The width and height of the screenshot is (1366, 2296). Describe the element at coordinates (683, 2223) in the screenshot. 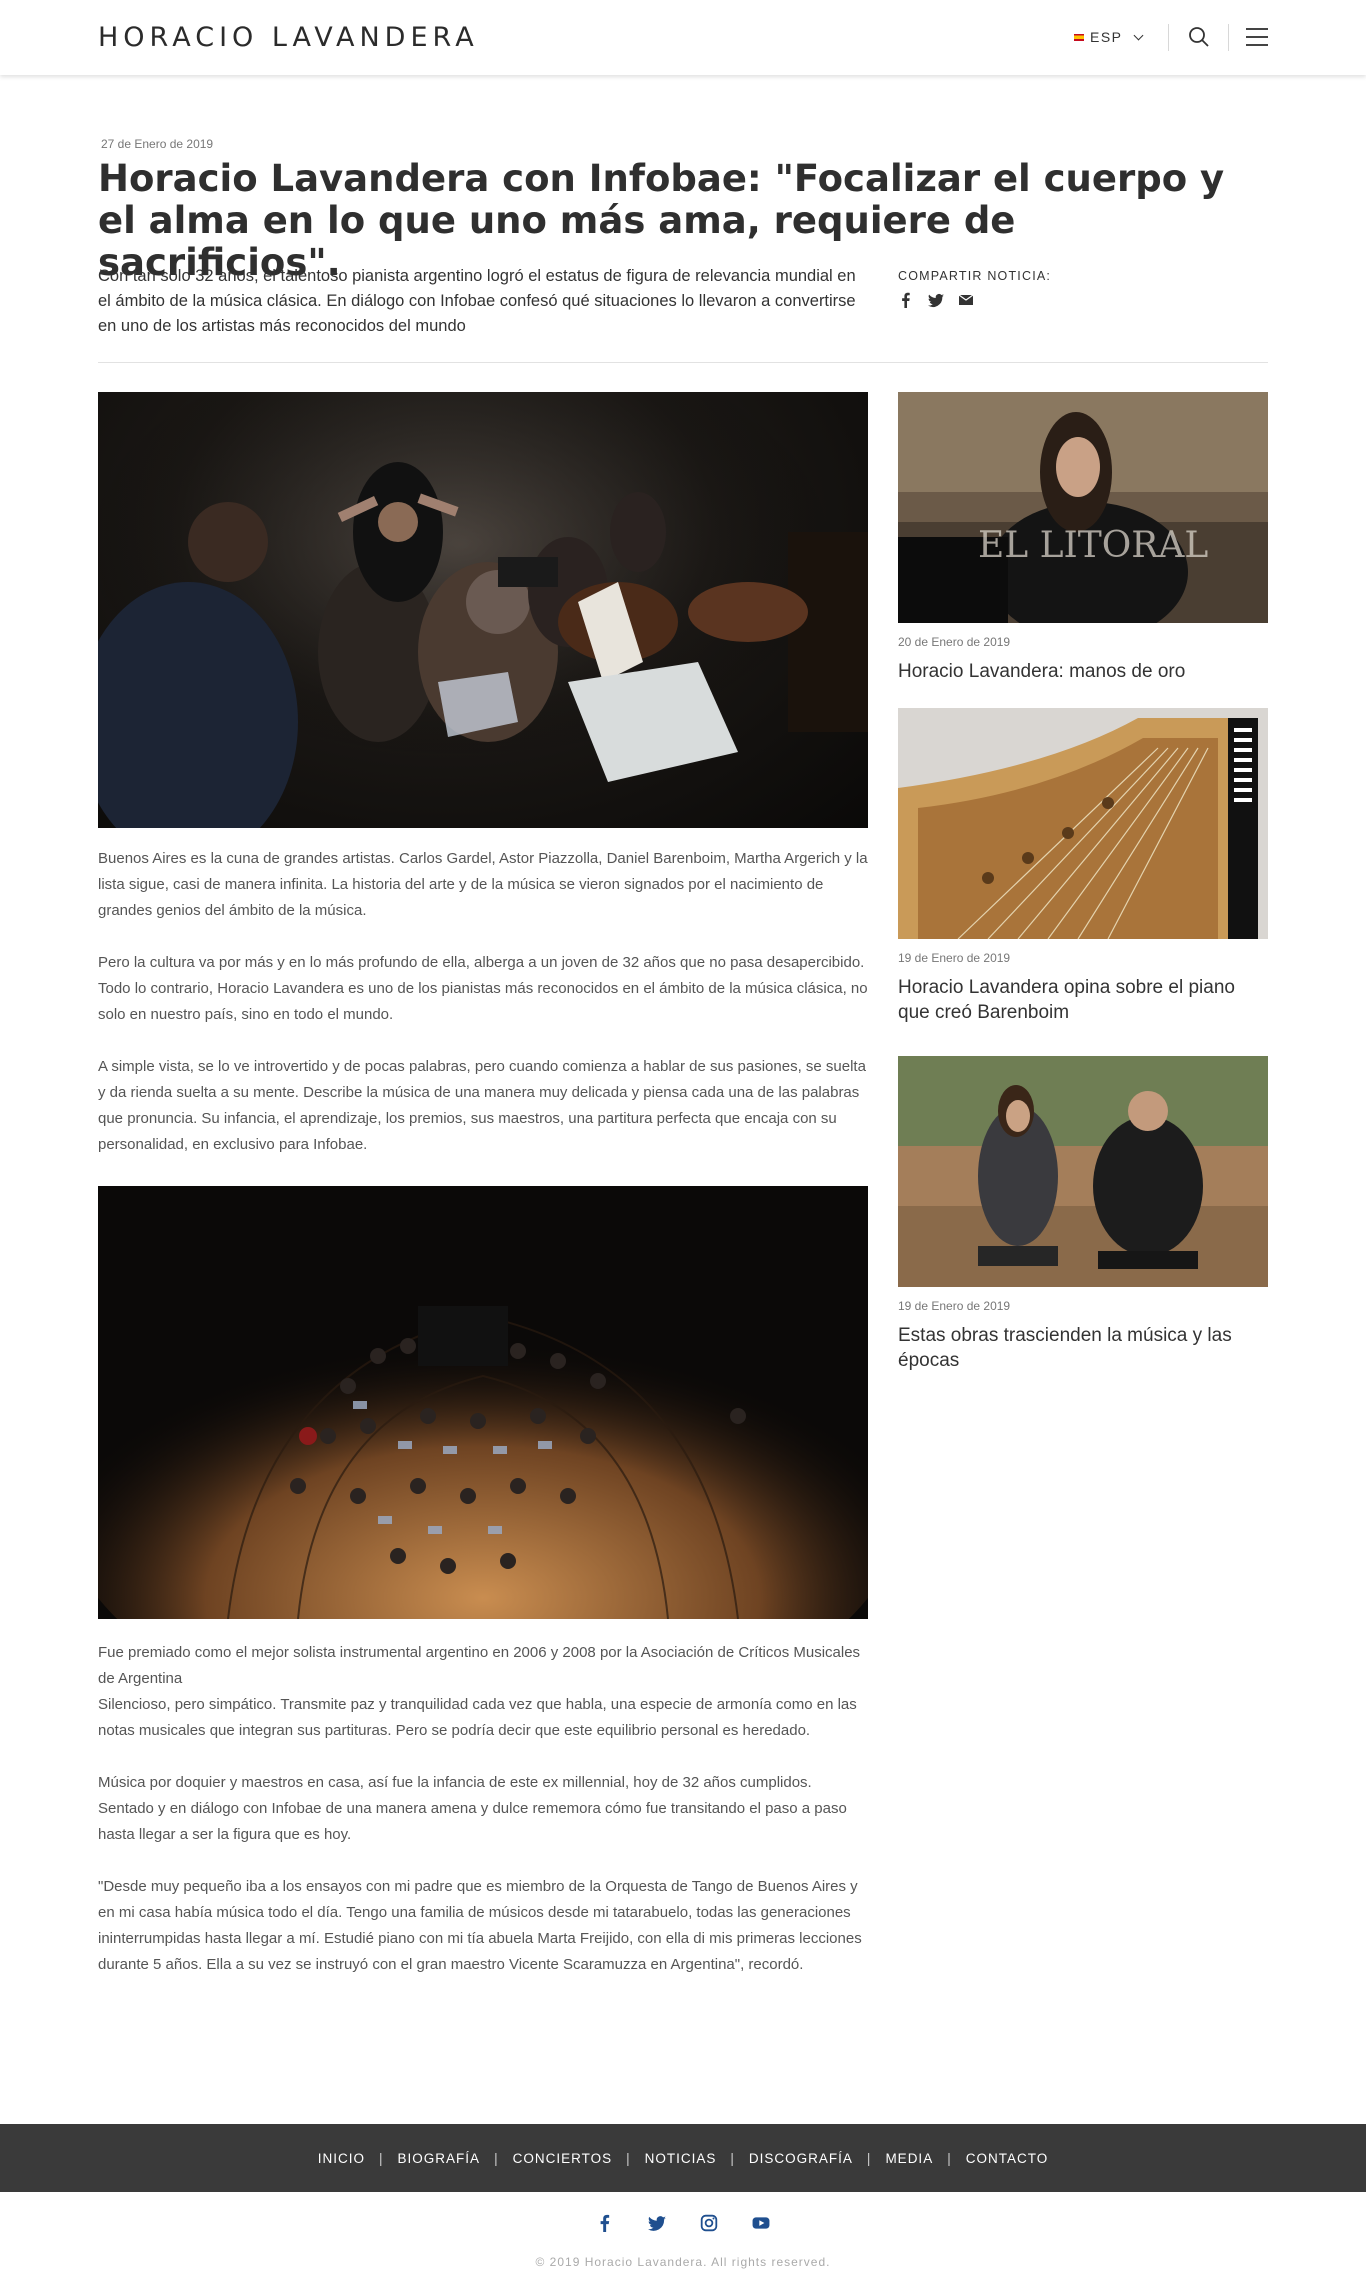

I see `social-links` at that location.